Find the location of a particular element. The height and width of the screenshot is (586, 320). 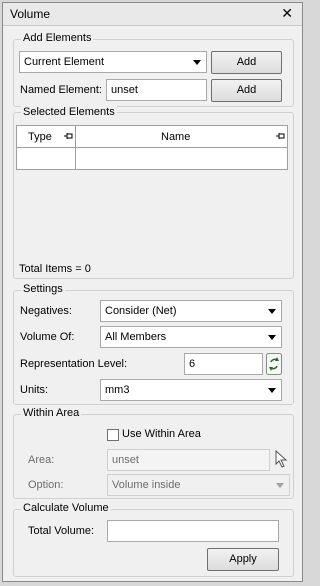

option-label: Option: is located at coordinates (46, 485).